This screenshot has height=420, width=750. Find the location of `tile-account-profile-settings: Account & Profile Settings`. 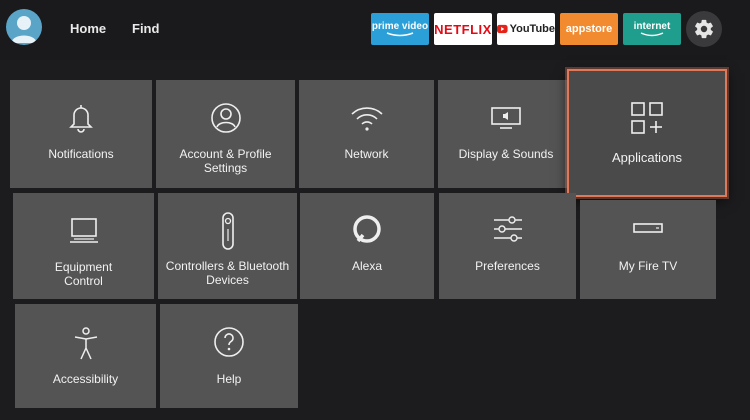

tile-account-profile-settings: Account & Profile Settings is located at coordinates (225, 134).